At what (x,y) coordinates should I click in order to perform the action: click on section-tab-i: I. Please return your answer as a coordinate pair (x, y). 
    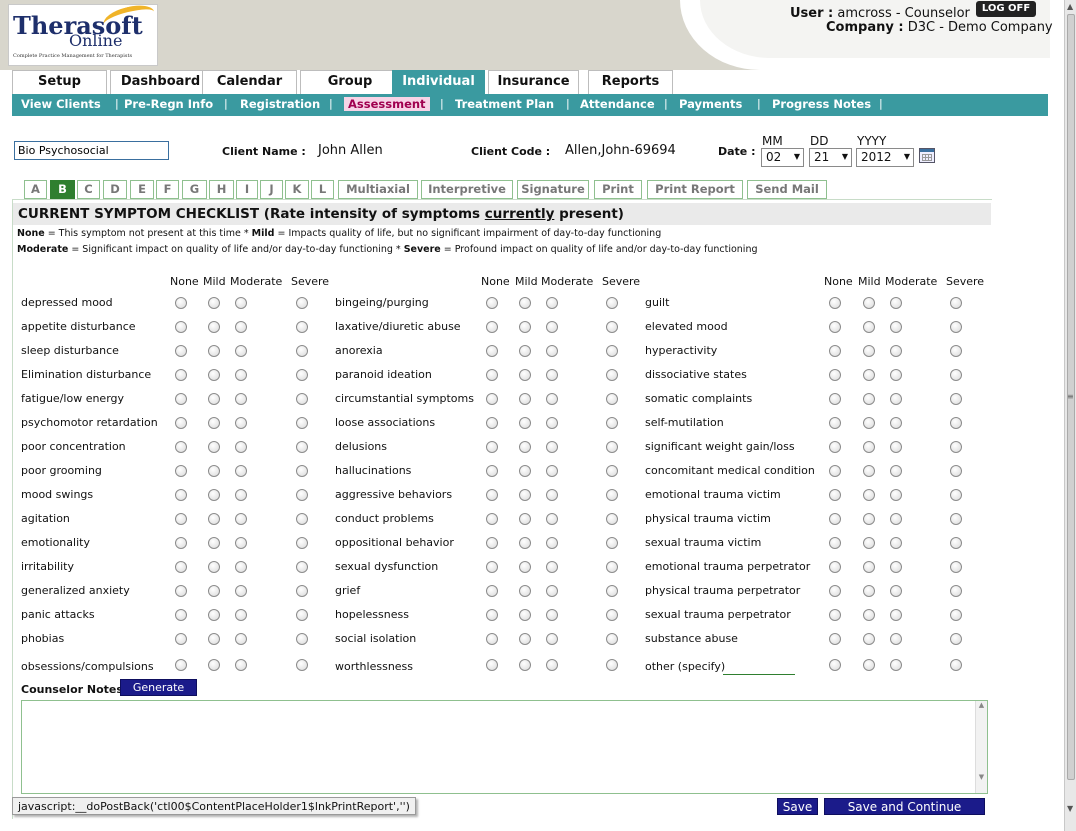
    Looking at the image, I should click on (247, 189).